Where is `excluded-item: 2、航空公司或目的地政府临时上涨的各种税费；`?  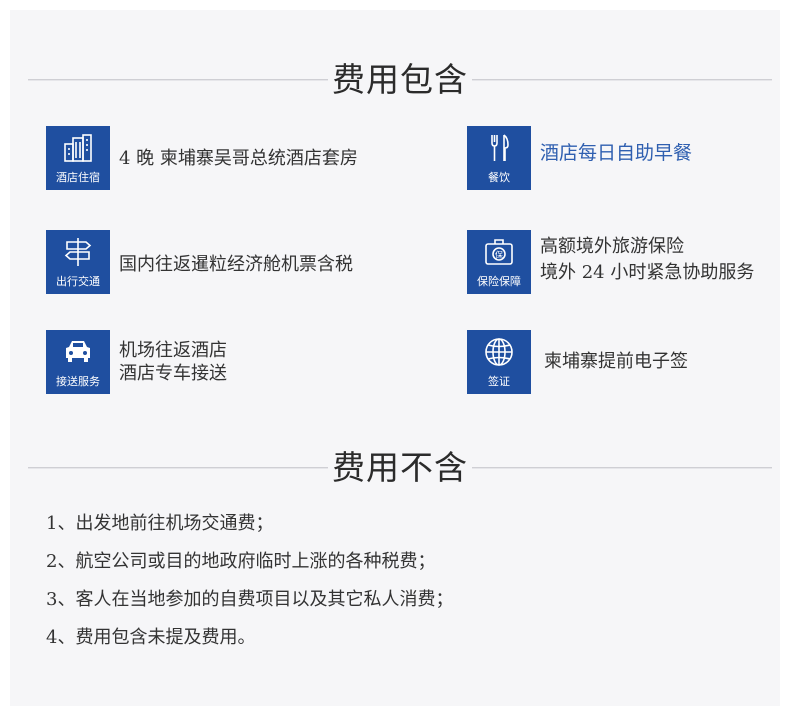
excluded-item: 2、航空公司或目的地政府临时上涨的各种税费； is located at coordinates (241, 561).